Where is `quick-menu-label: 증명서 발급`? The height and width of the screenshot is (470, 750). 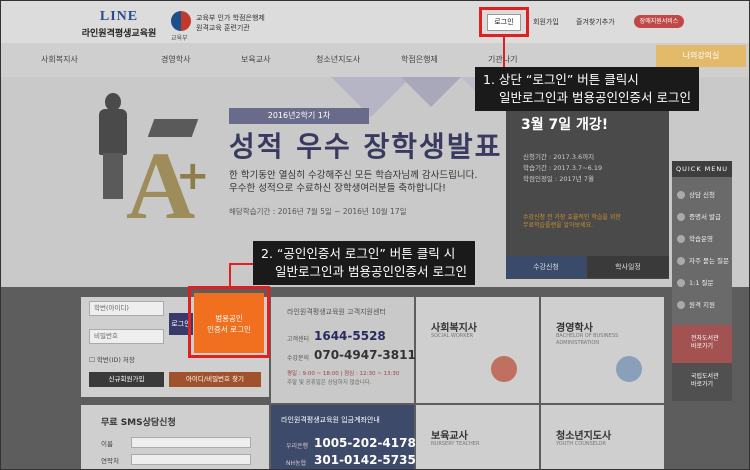
quick-menu-label: 증명서 발급 is located at coordinates (705, 217).